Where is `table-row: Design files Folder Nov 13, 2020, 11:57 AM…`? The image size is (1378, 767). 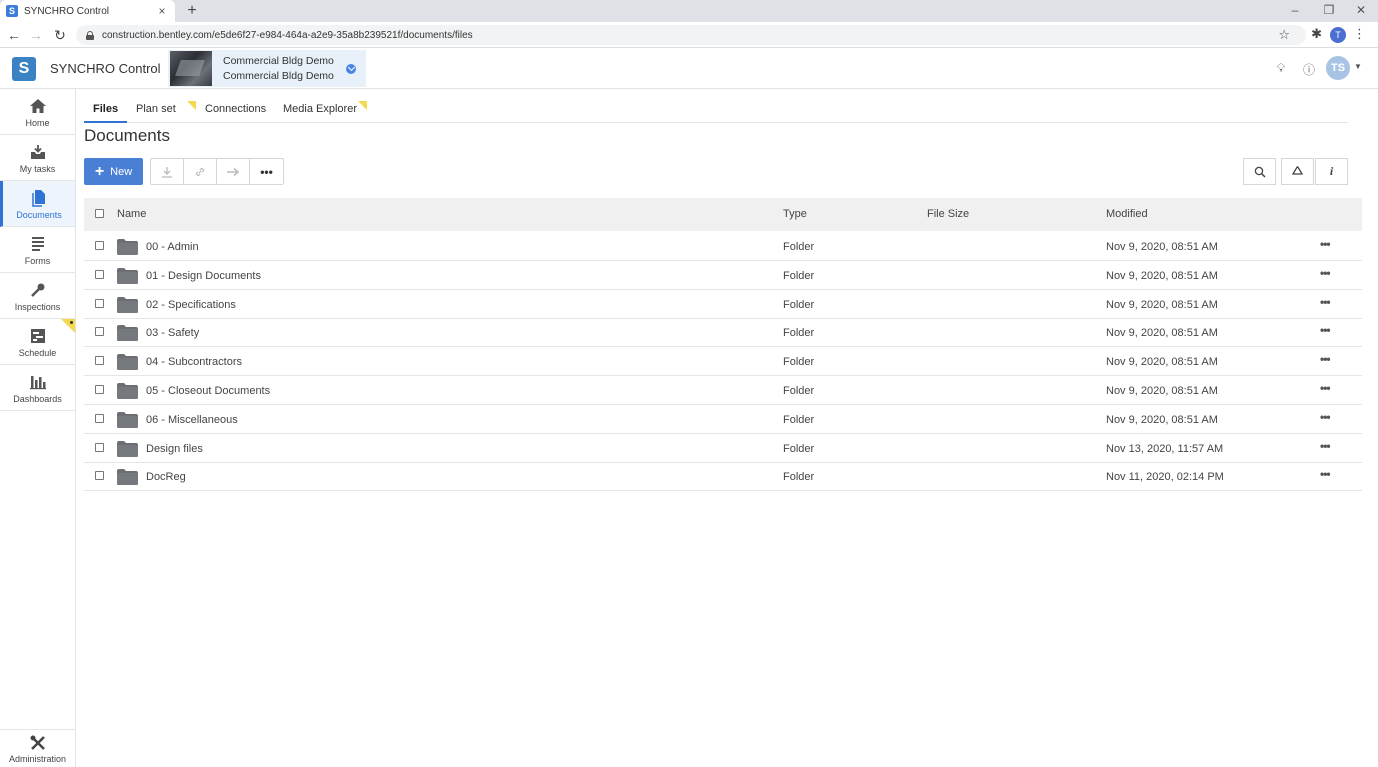
table-row: Design files Folder Nov 13, 2020, 11:57 AM… is located at coordinates (723, 448).